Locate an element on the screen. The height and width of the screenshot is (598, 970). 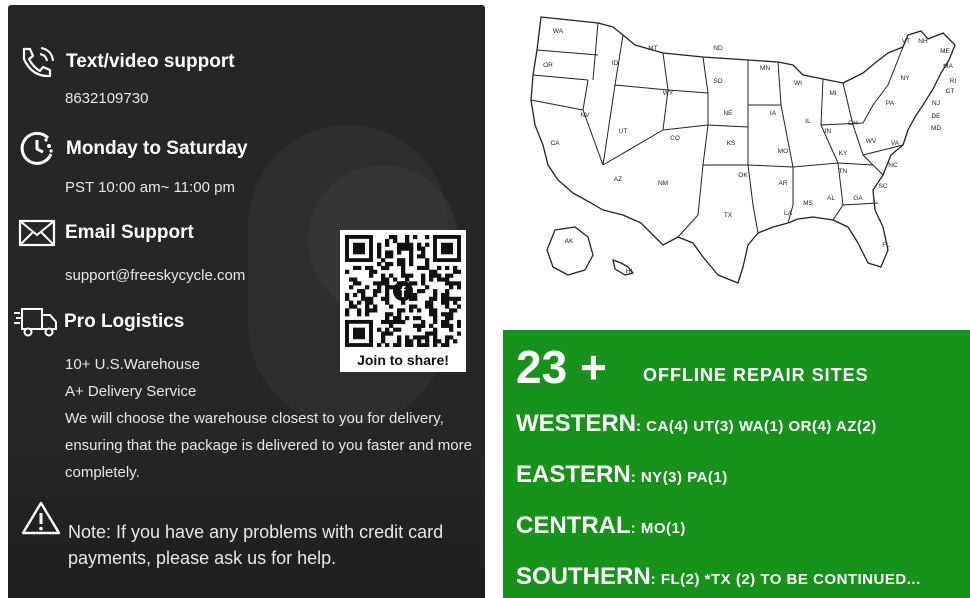
state-label-al: AL is located at coordinates (831, 198).